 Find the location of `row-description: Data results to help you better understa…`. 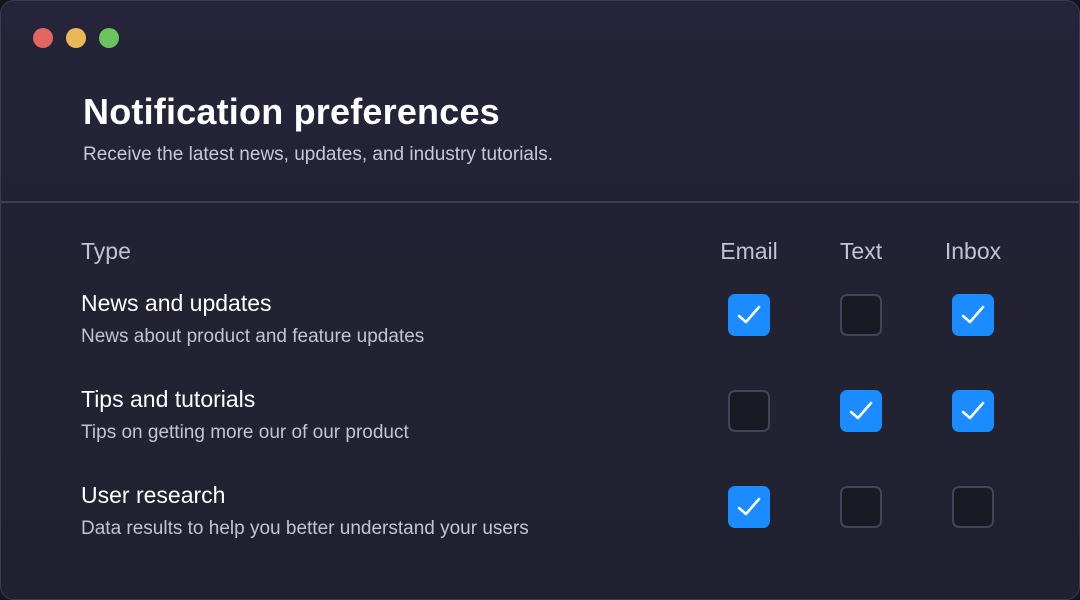

row-description: Data results to help you better understa… is located at coordinates (305, 528).